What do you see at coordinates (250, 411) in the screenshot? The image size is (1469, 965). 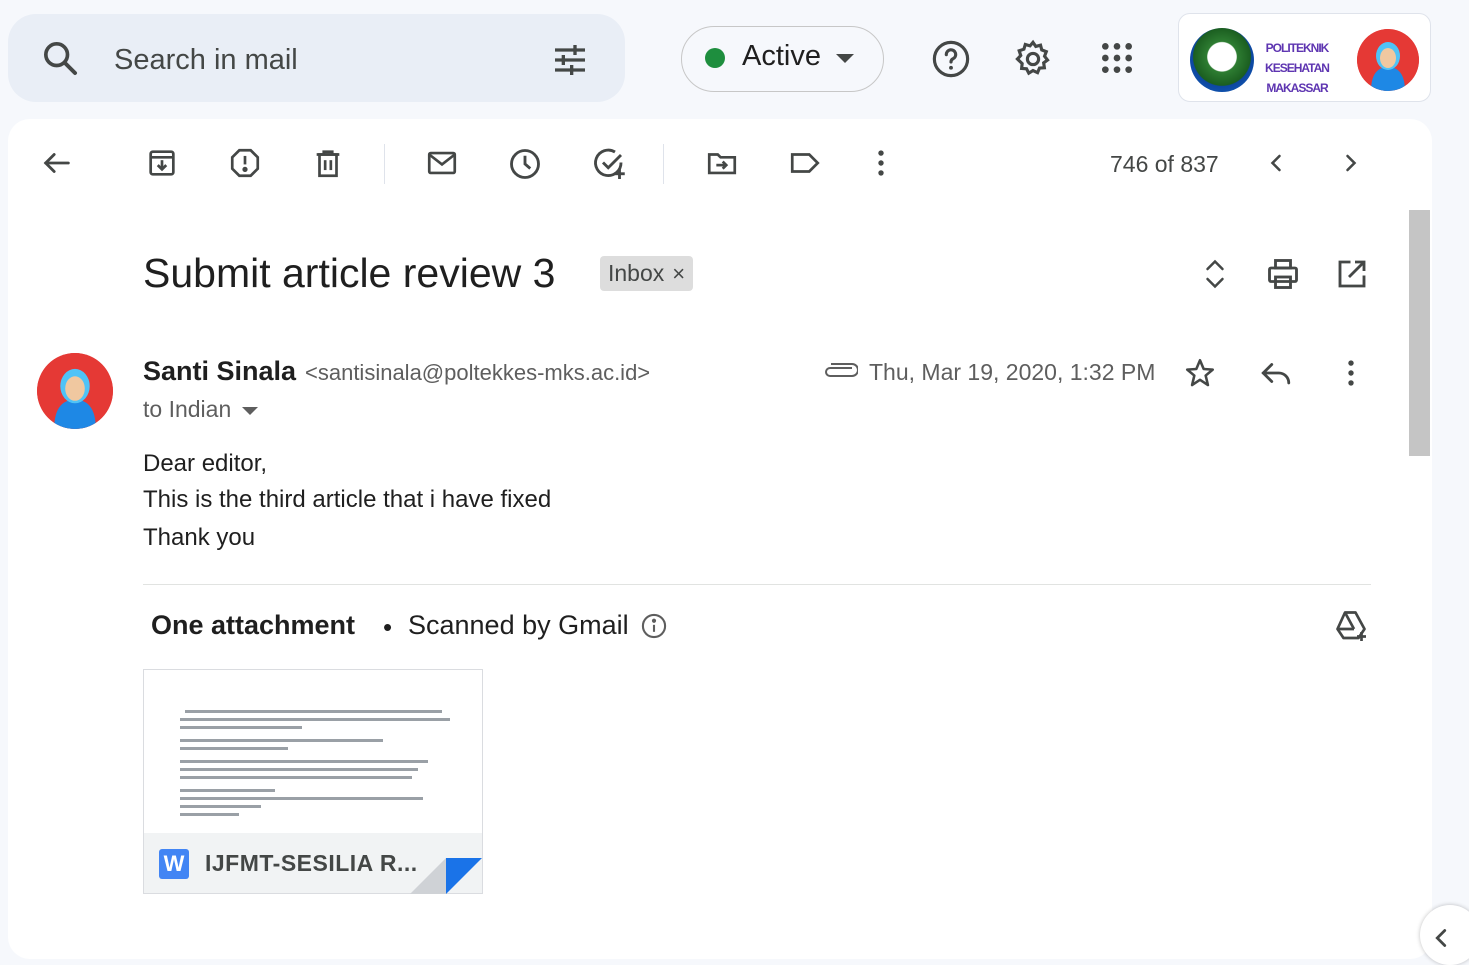 I see `show-details-icon` at bounding box center [250, 411].